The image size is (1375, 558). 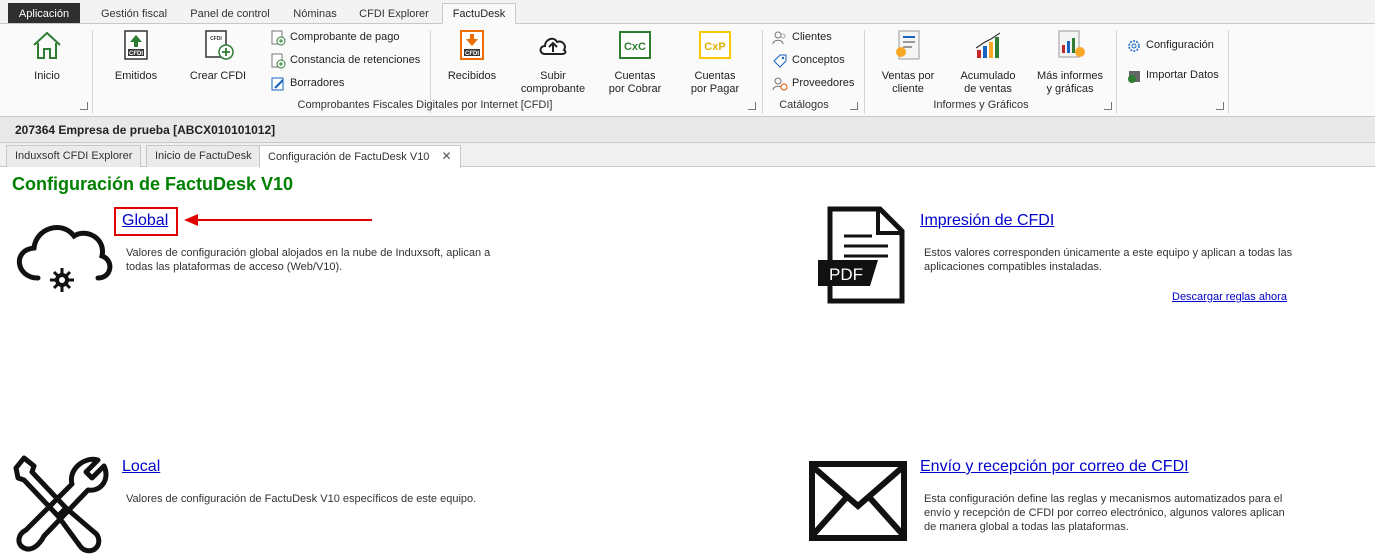 I want to click on cuentas-pagar-button: CxP Cuentas por Pagar, so click(x=715, y=63).